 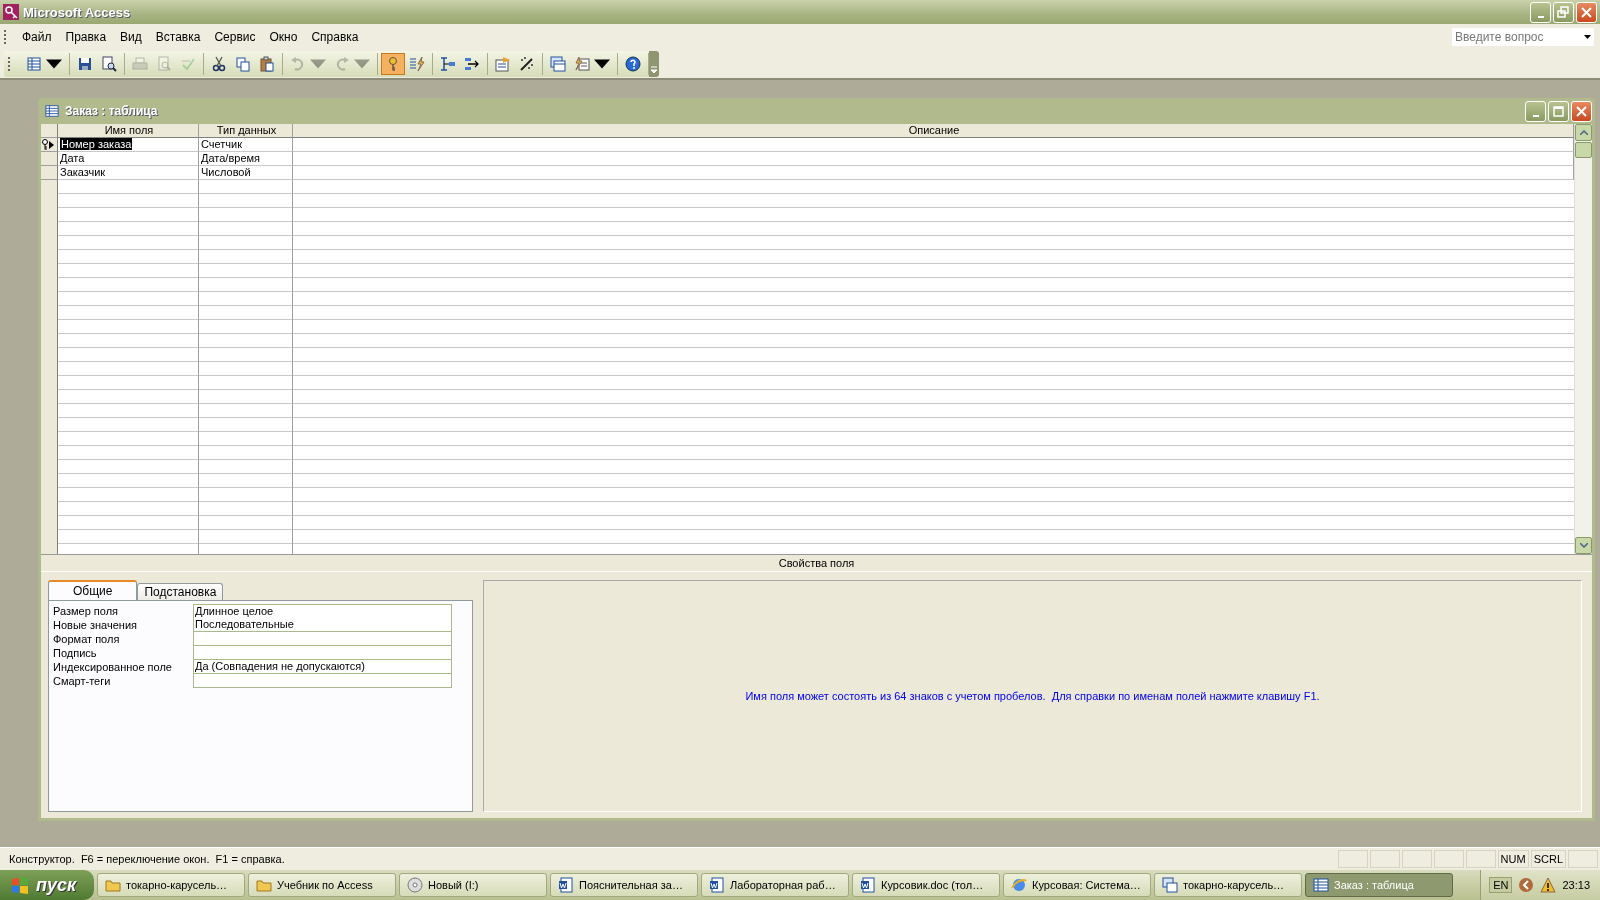 What do you see at coordinates (283, 37) in the screenshot?
I see `menu-item: Окно` at bounding box center [283, 37].